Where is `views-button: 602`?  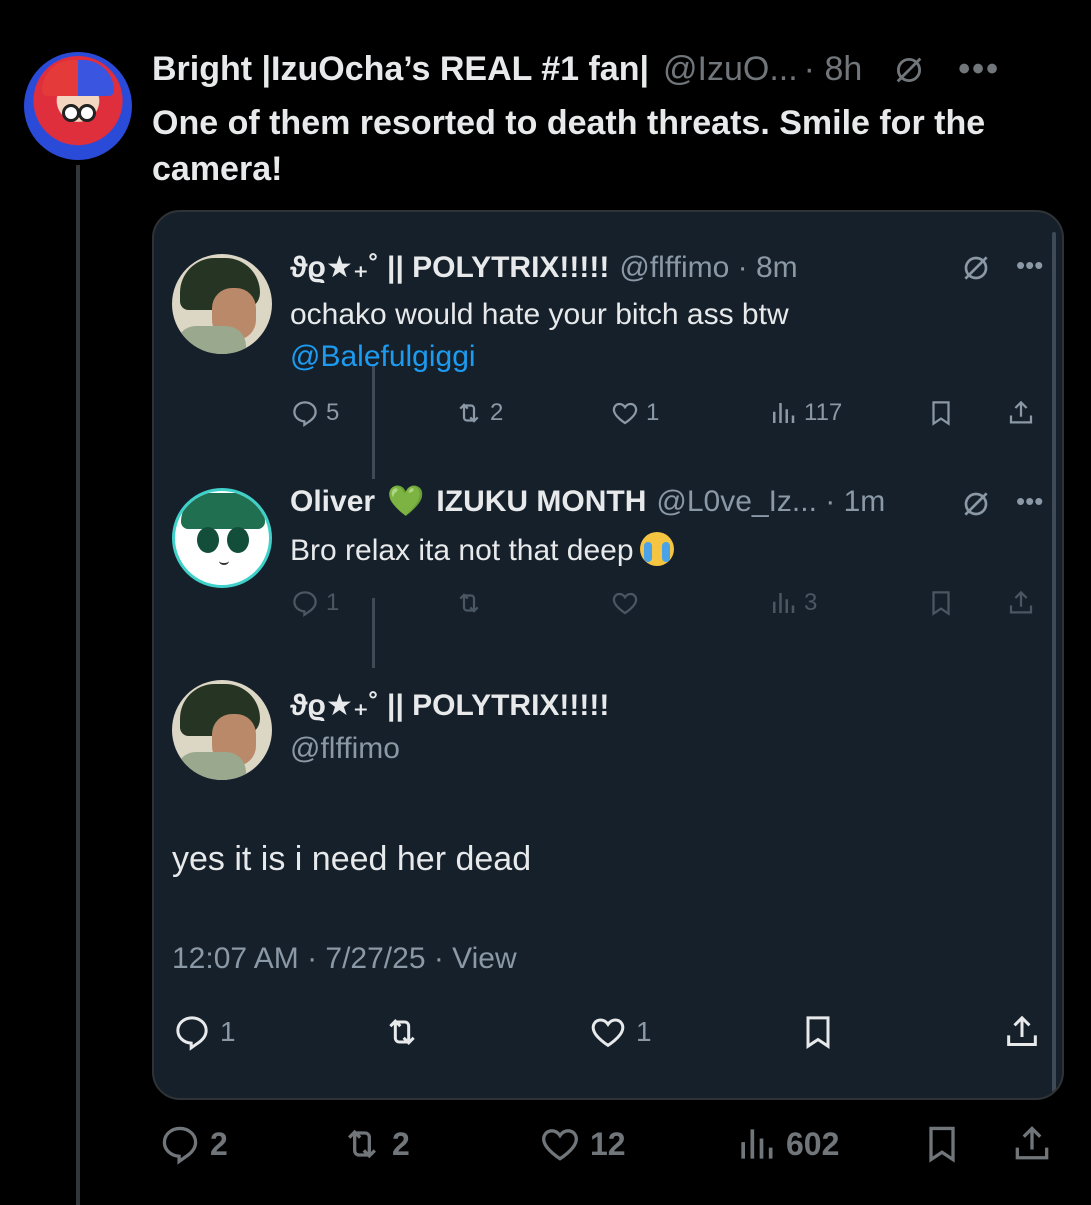
views-button: 602 is located at coordinates (786, 1144).